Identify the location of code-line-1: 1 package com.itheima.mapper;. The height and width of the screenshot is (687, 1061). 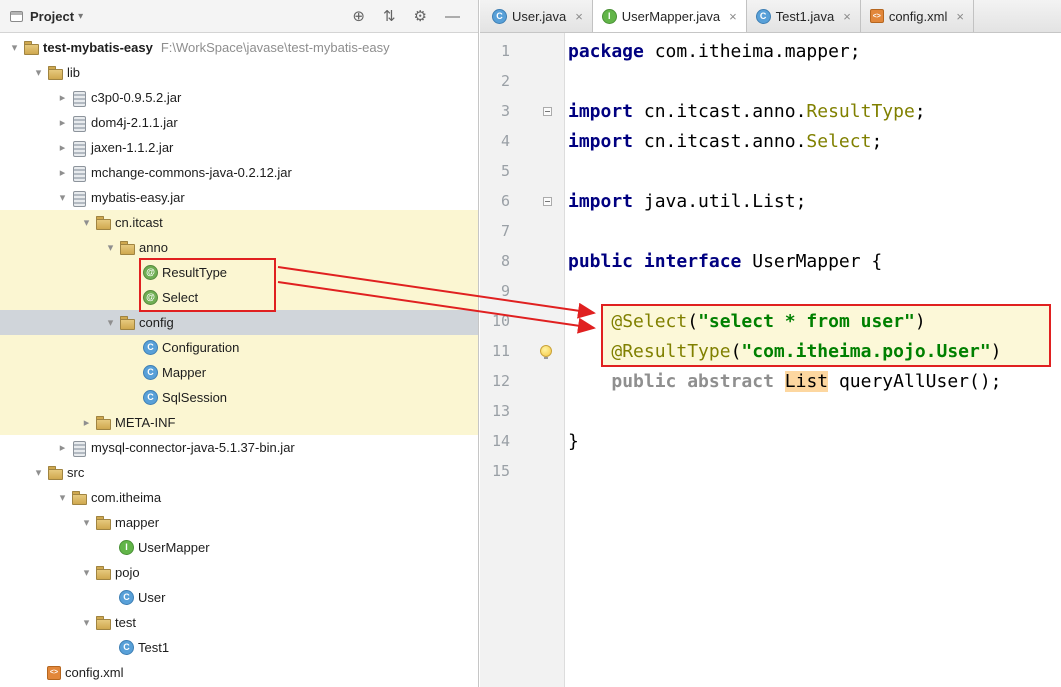
(770, 51).